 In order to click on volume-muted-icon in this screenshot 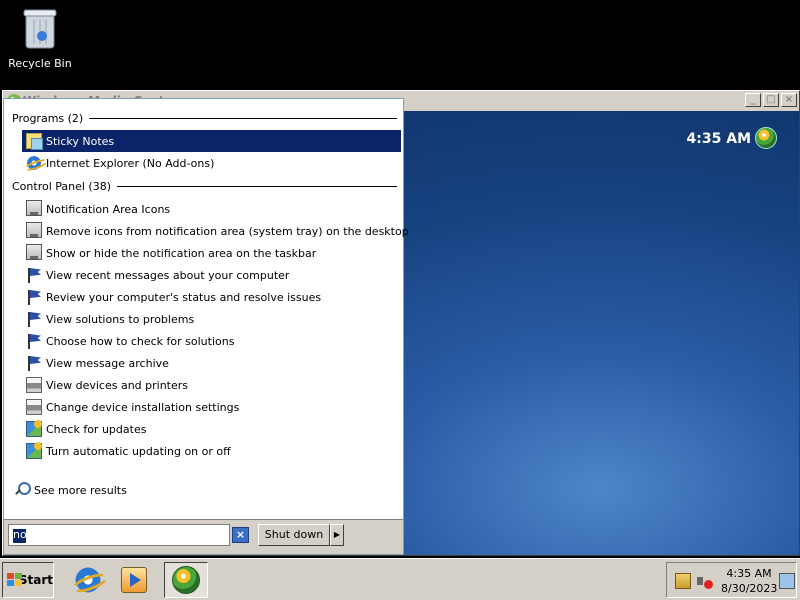, I will do `click(705, 581)`.